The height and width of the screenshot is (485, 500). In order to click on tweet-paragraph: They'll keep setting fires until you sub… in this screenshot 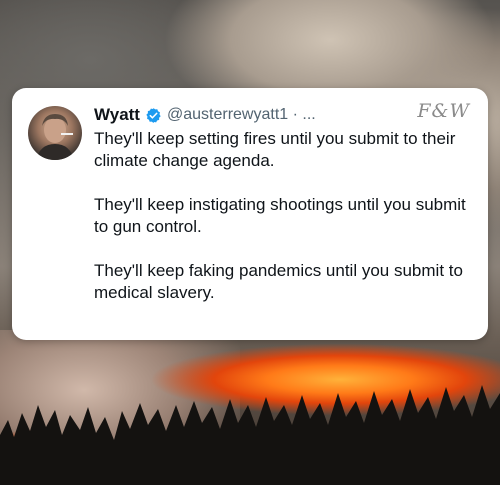, I will do `click(275, 149)`.